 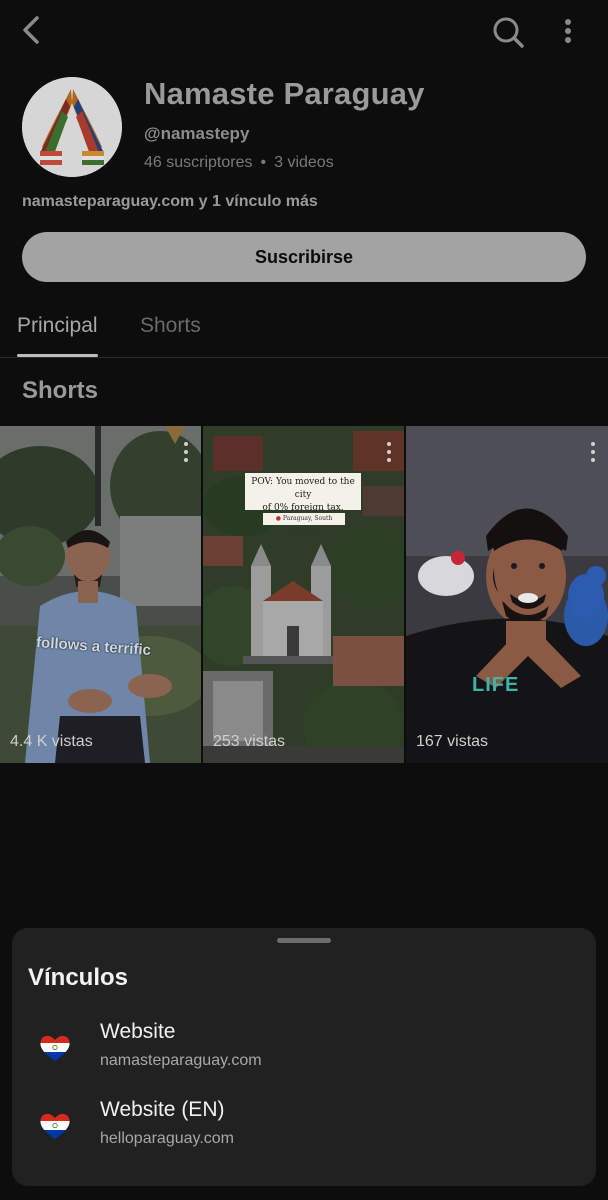 What do you see at coordinates (60, 390) in the screenshot?
I see `section-title-shorts: Shorts` at bounding box center [60, 390].